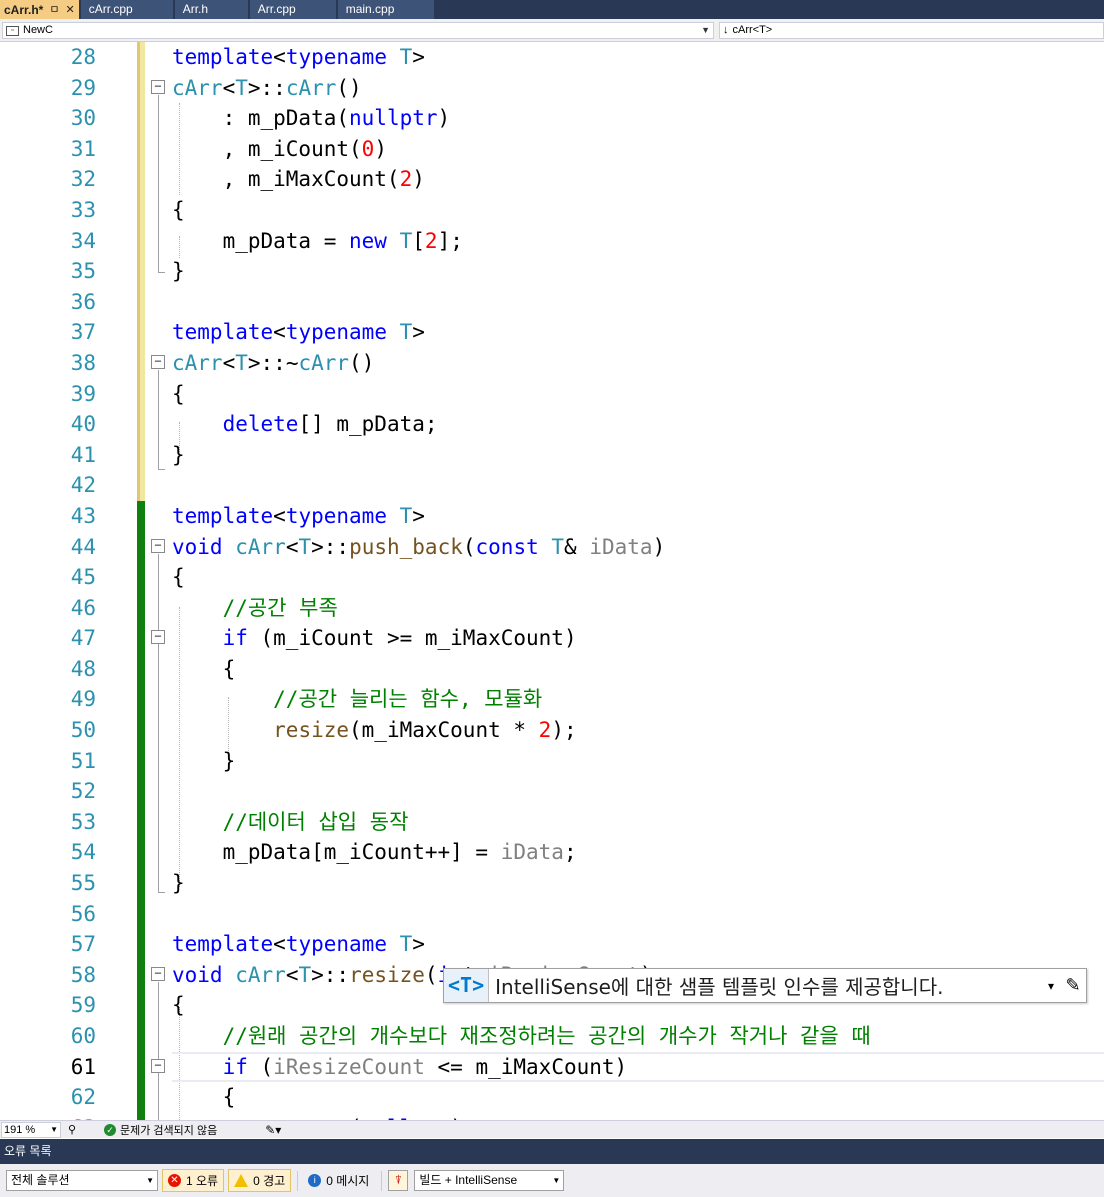 The height and width of the screenshot is (1197, 1104). What do you see at coordinates (193, 1180) in the screenshot?
I see `errors-filter-button: ✕ 1 오류` at bounding box center [193, 1180].